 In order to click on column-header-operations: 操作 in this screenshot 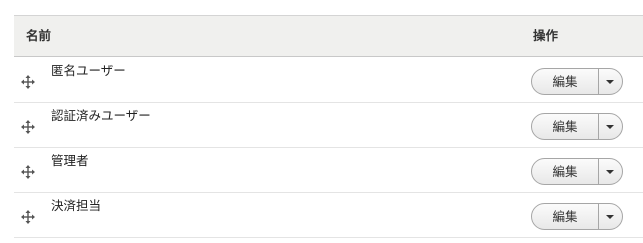, I will do `click(546, 35)`.